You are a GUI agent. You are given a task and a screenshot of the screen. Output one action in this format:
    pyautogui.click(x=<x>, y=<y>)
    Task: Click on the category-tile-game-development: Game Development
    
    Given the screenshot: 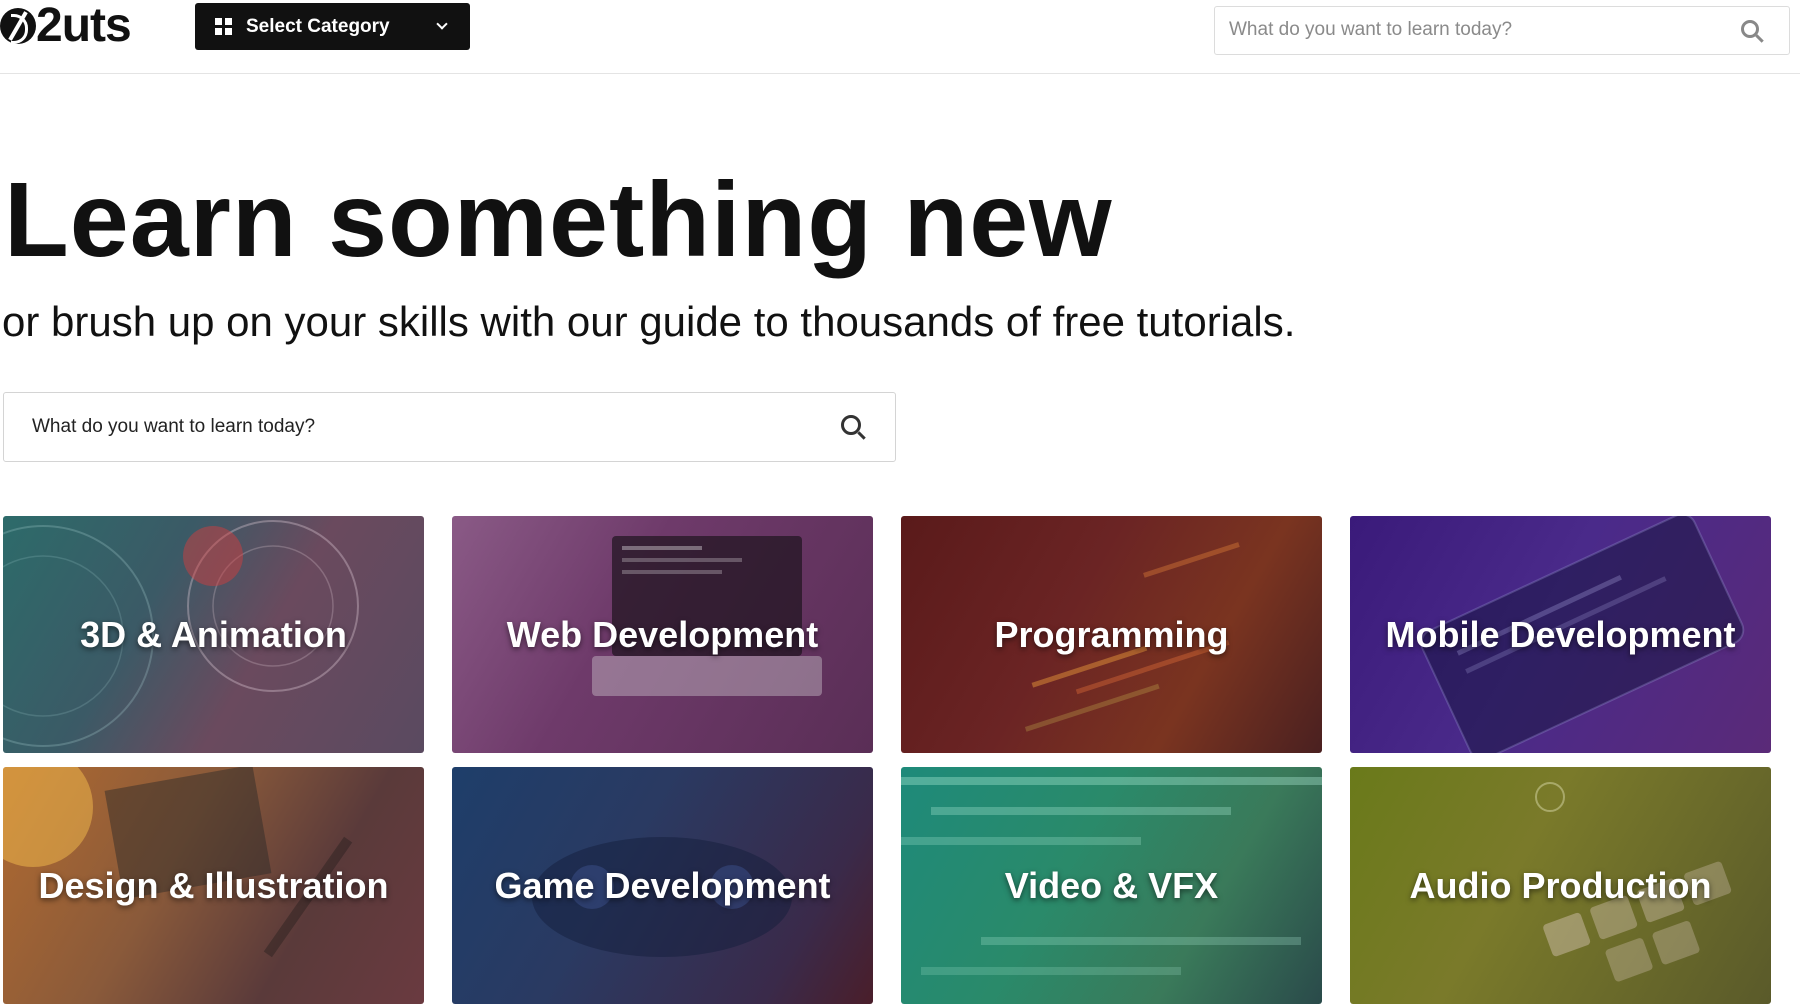 What is the action you would take?
    pyautogui.click(x=662, y=885)
    